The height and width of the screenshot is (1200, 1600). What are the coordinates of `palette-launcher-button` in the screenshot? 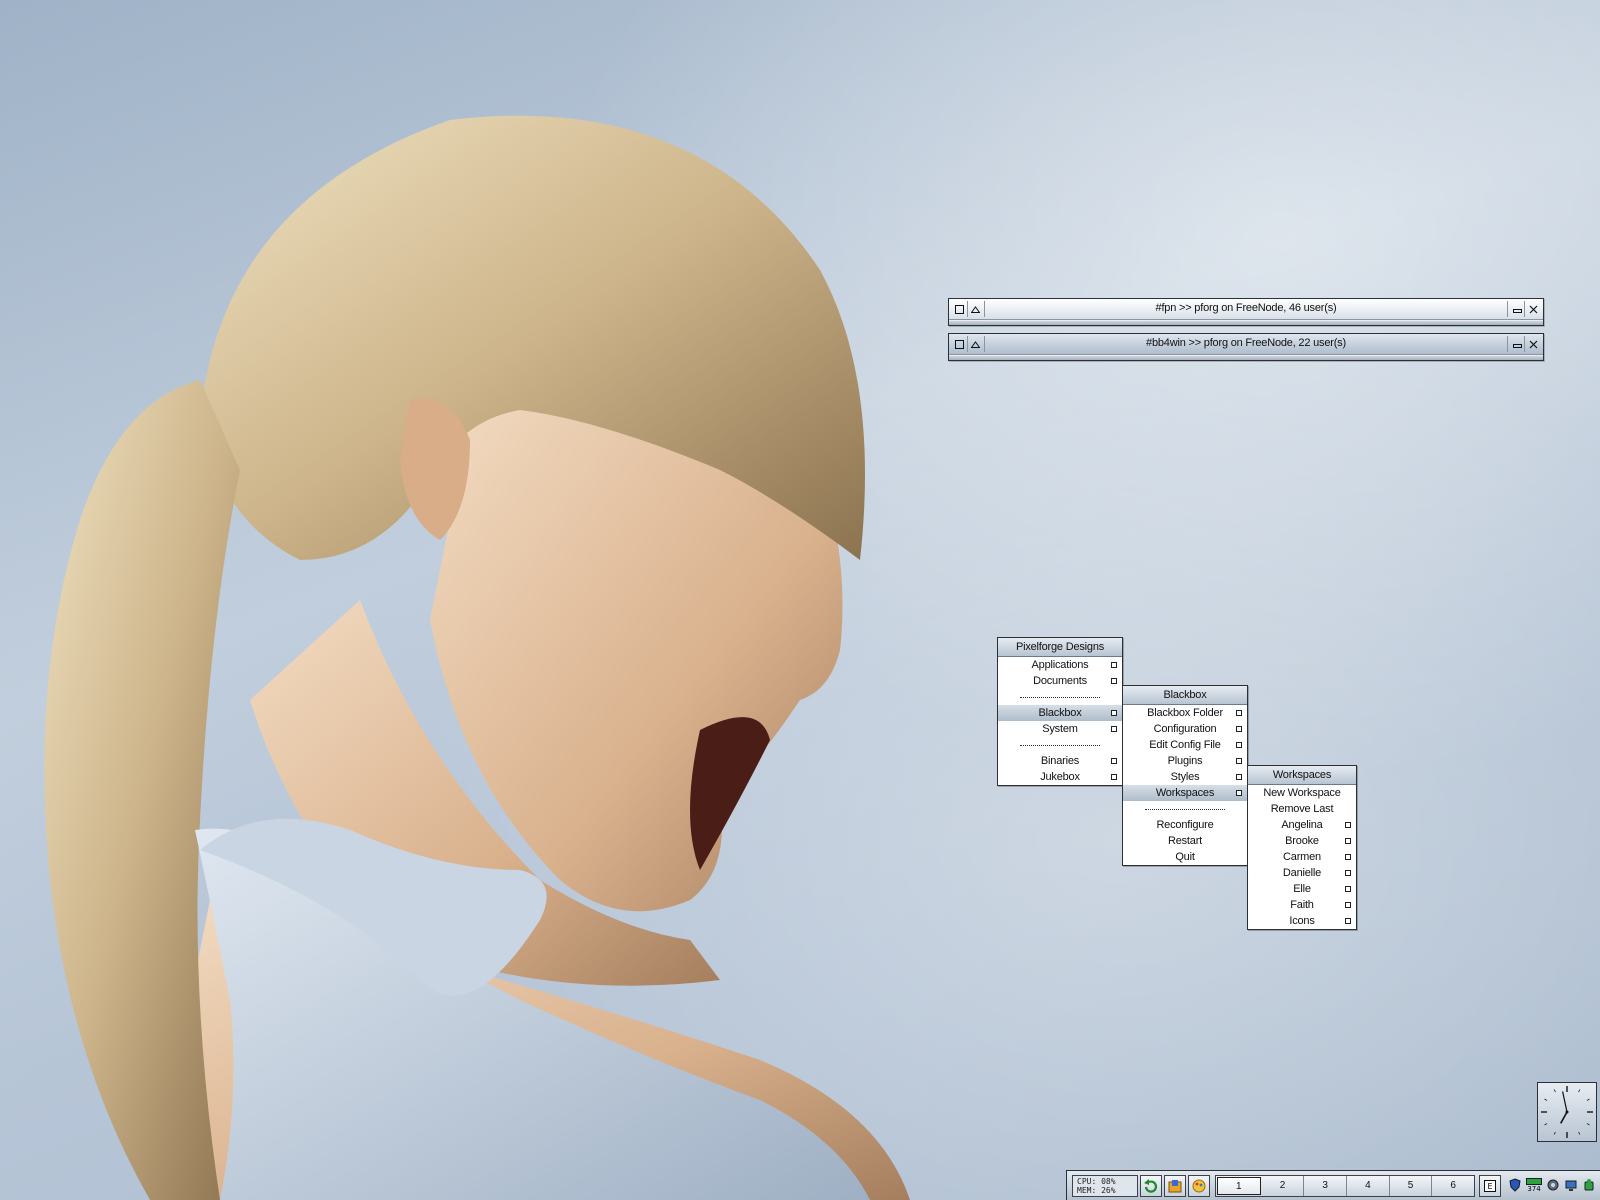 It's located at (1199, 1186).